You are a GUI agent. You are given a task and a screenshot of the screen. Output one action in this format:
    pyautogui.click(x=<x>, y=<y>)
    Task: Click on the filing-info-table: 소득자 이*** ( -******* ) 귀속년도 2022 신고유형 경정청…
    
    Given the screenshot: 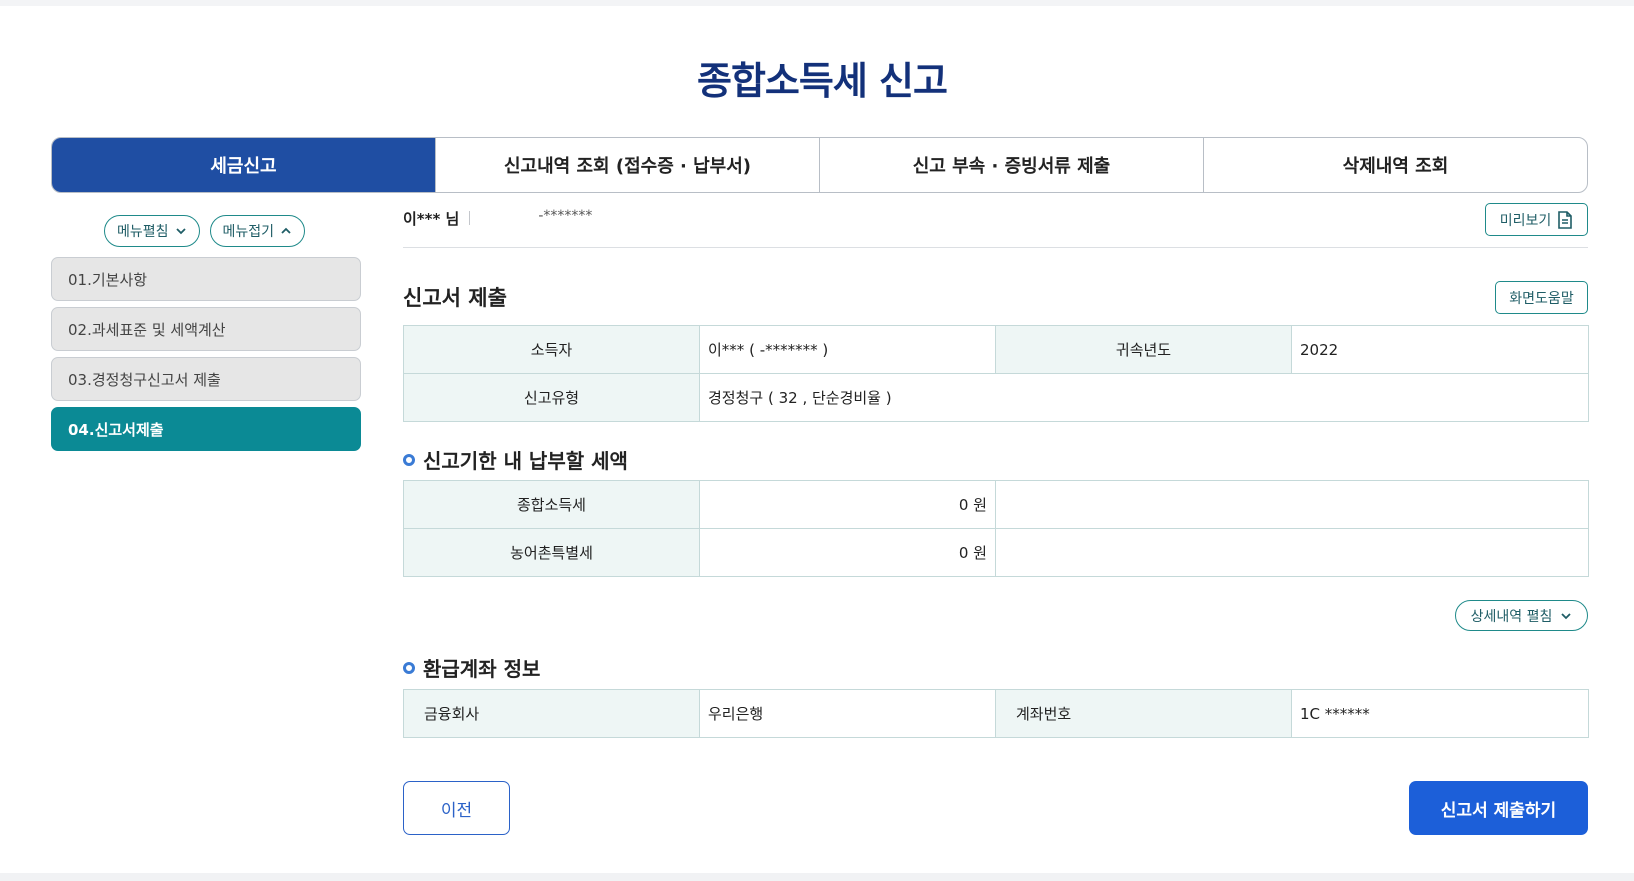 What is the action you would take?
    pyautogui.click(x=996, y=373)
    